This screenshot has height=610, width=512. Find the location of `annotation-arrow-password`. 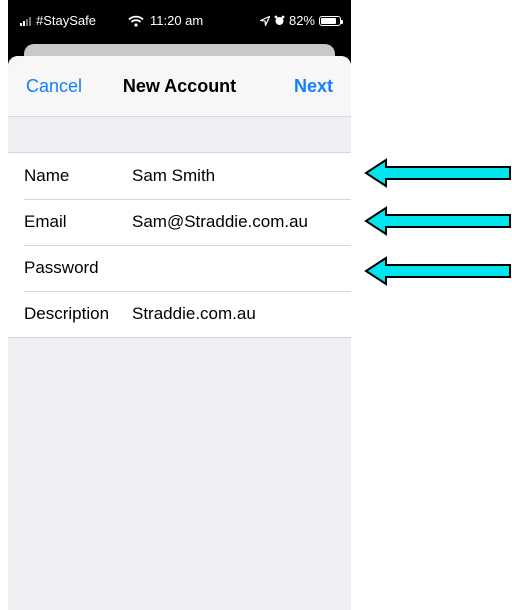

annotation-arrow-password is located at coordinates (437, 271).